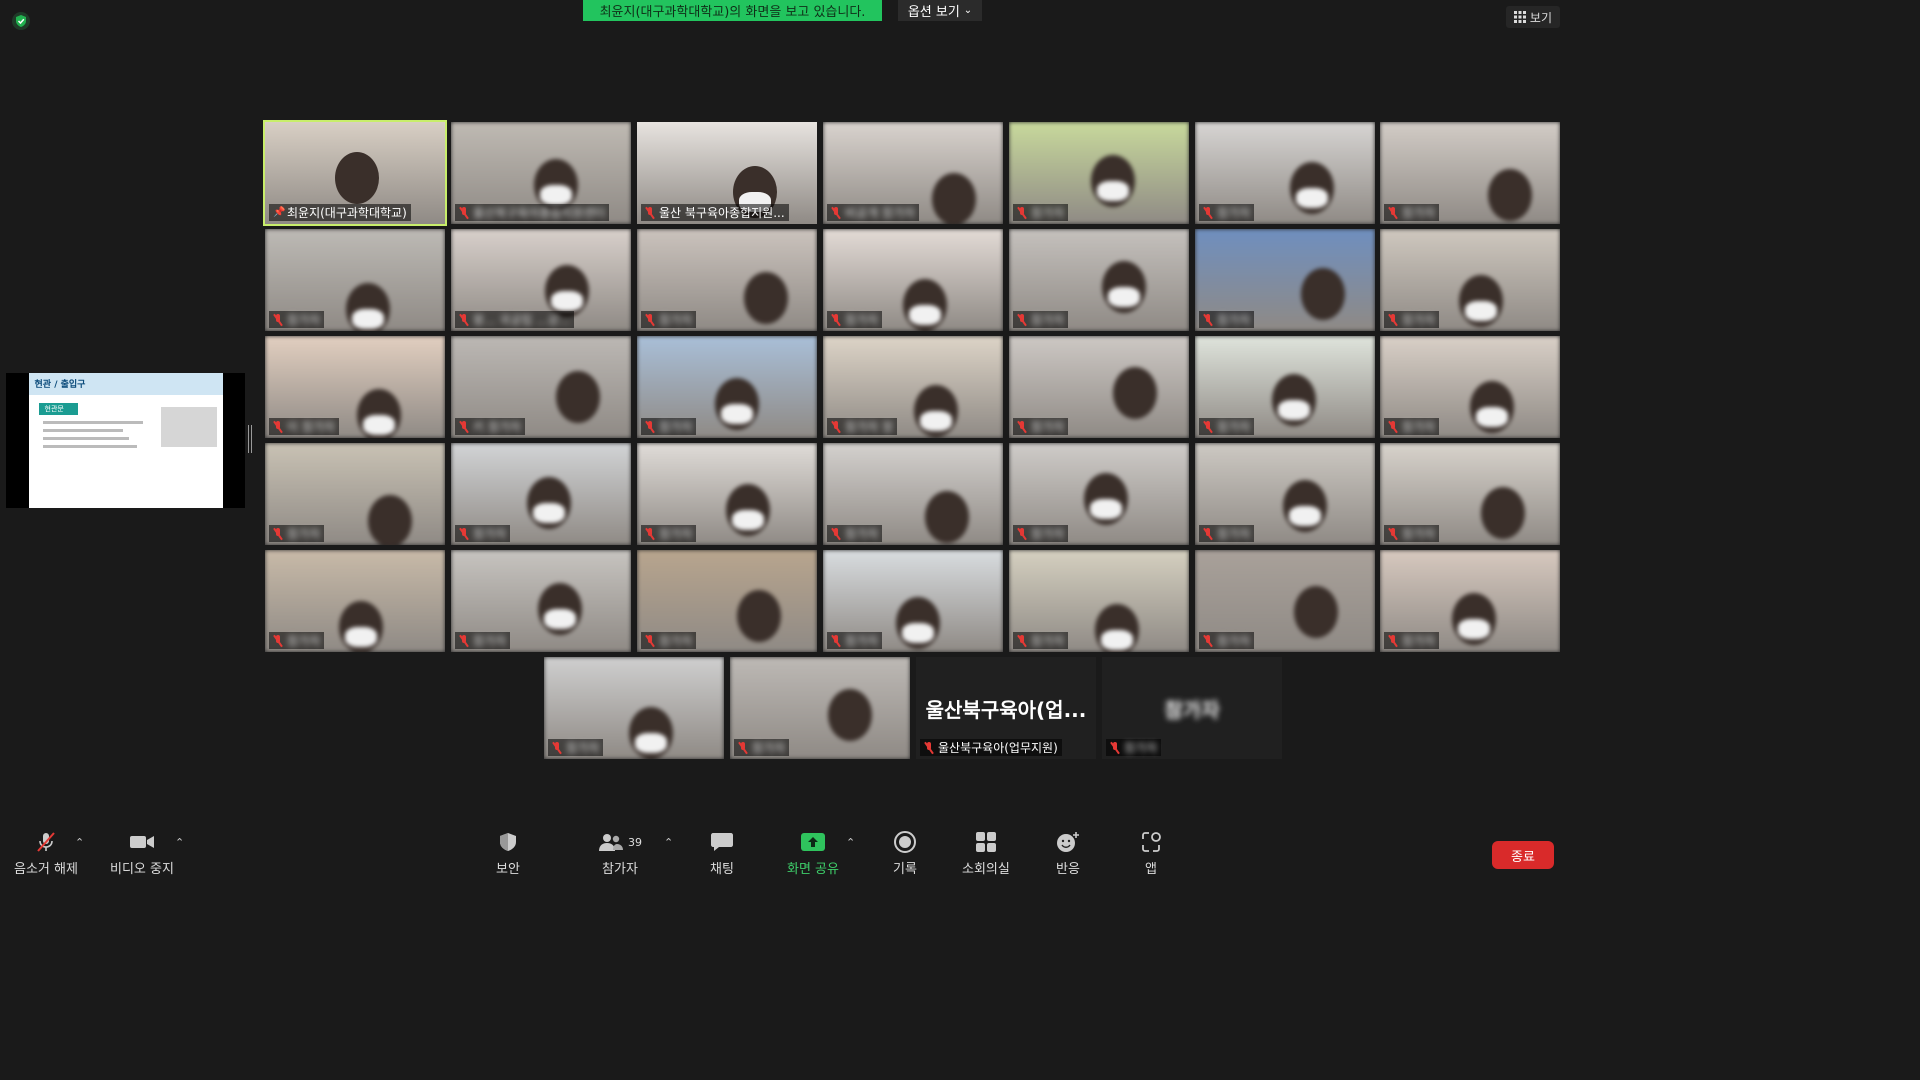 The width and height of the screenshot is (1920, 1080). What do you see at coordinates (125, 440) in the screenshot?
I see `shared-screen-thumbnail: 현관 / 출입구 현관문` at bounding box center [125, 440].